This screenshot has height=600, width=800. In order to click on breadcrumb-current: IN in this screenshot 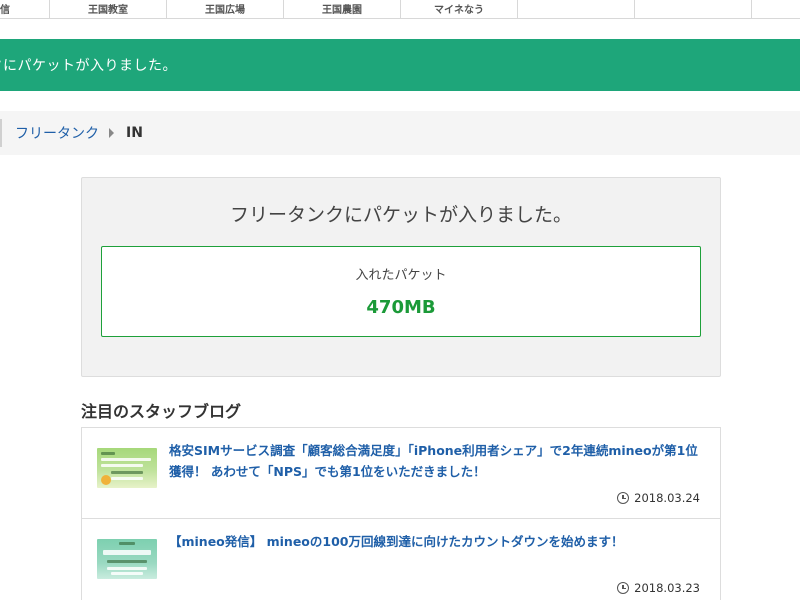, I will do `click(134, 133)`.